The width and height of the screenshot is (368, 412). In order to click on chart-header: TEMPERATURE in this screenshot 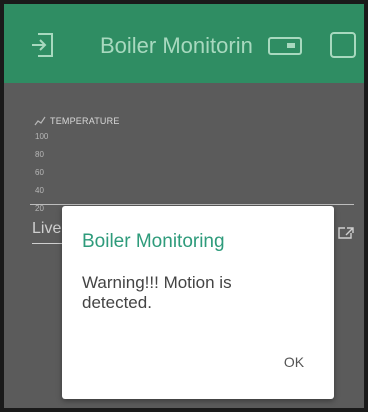, I will do `click(77, 121)`.